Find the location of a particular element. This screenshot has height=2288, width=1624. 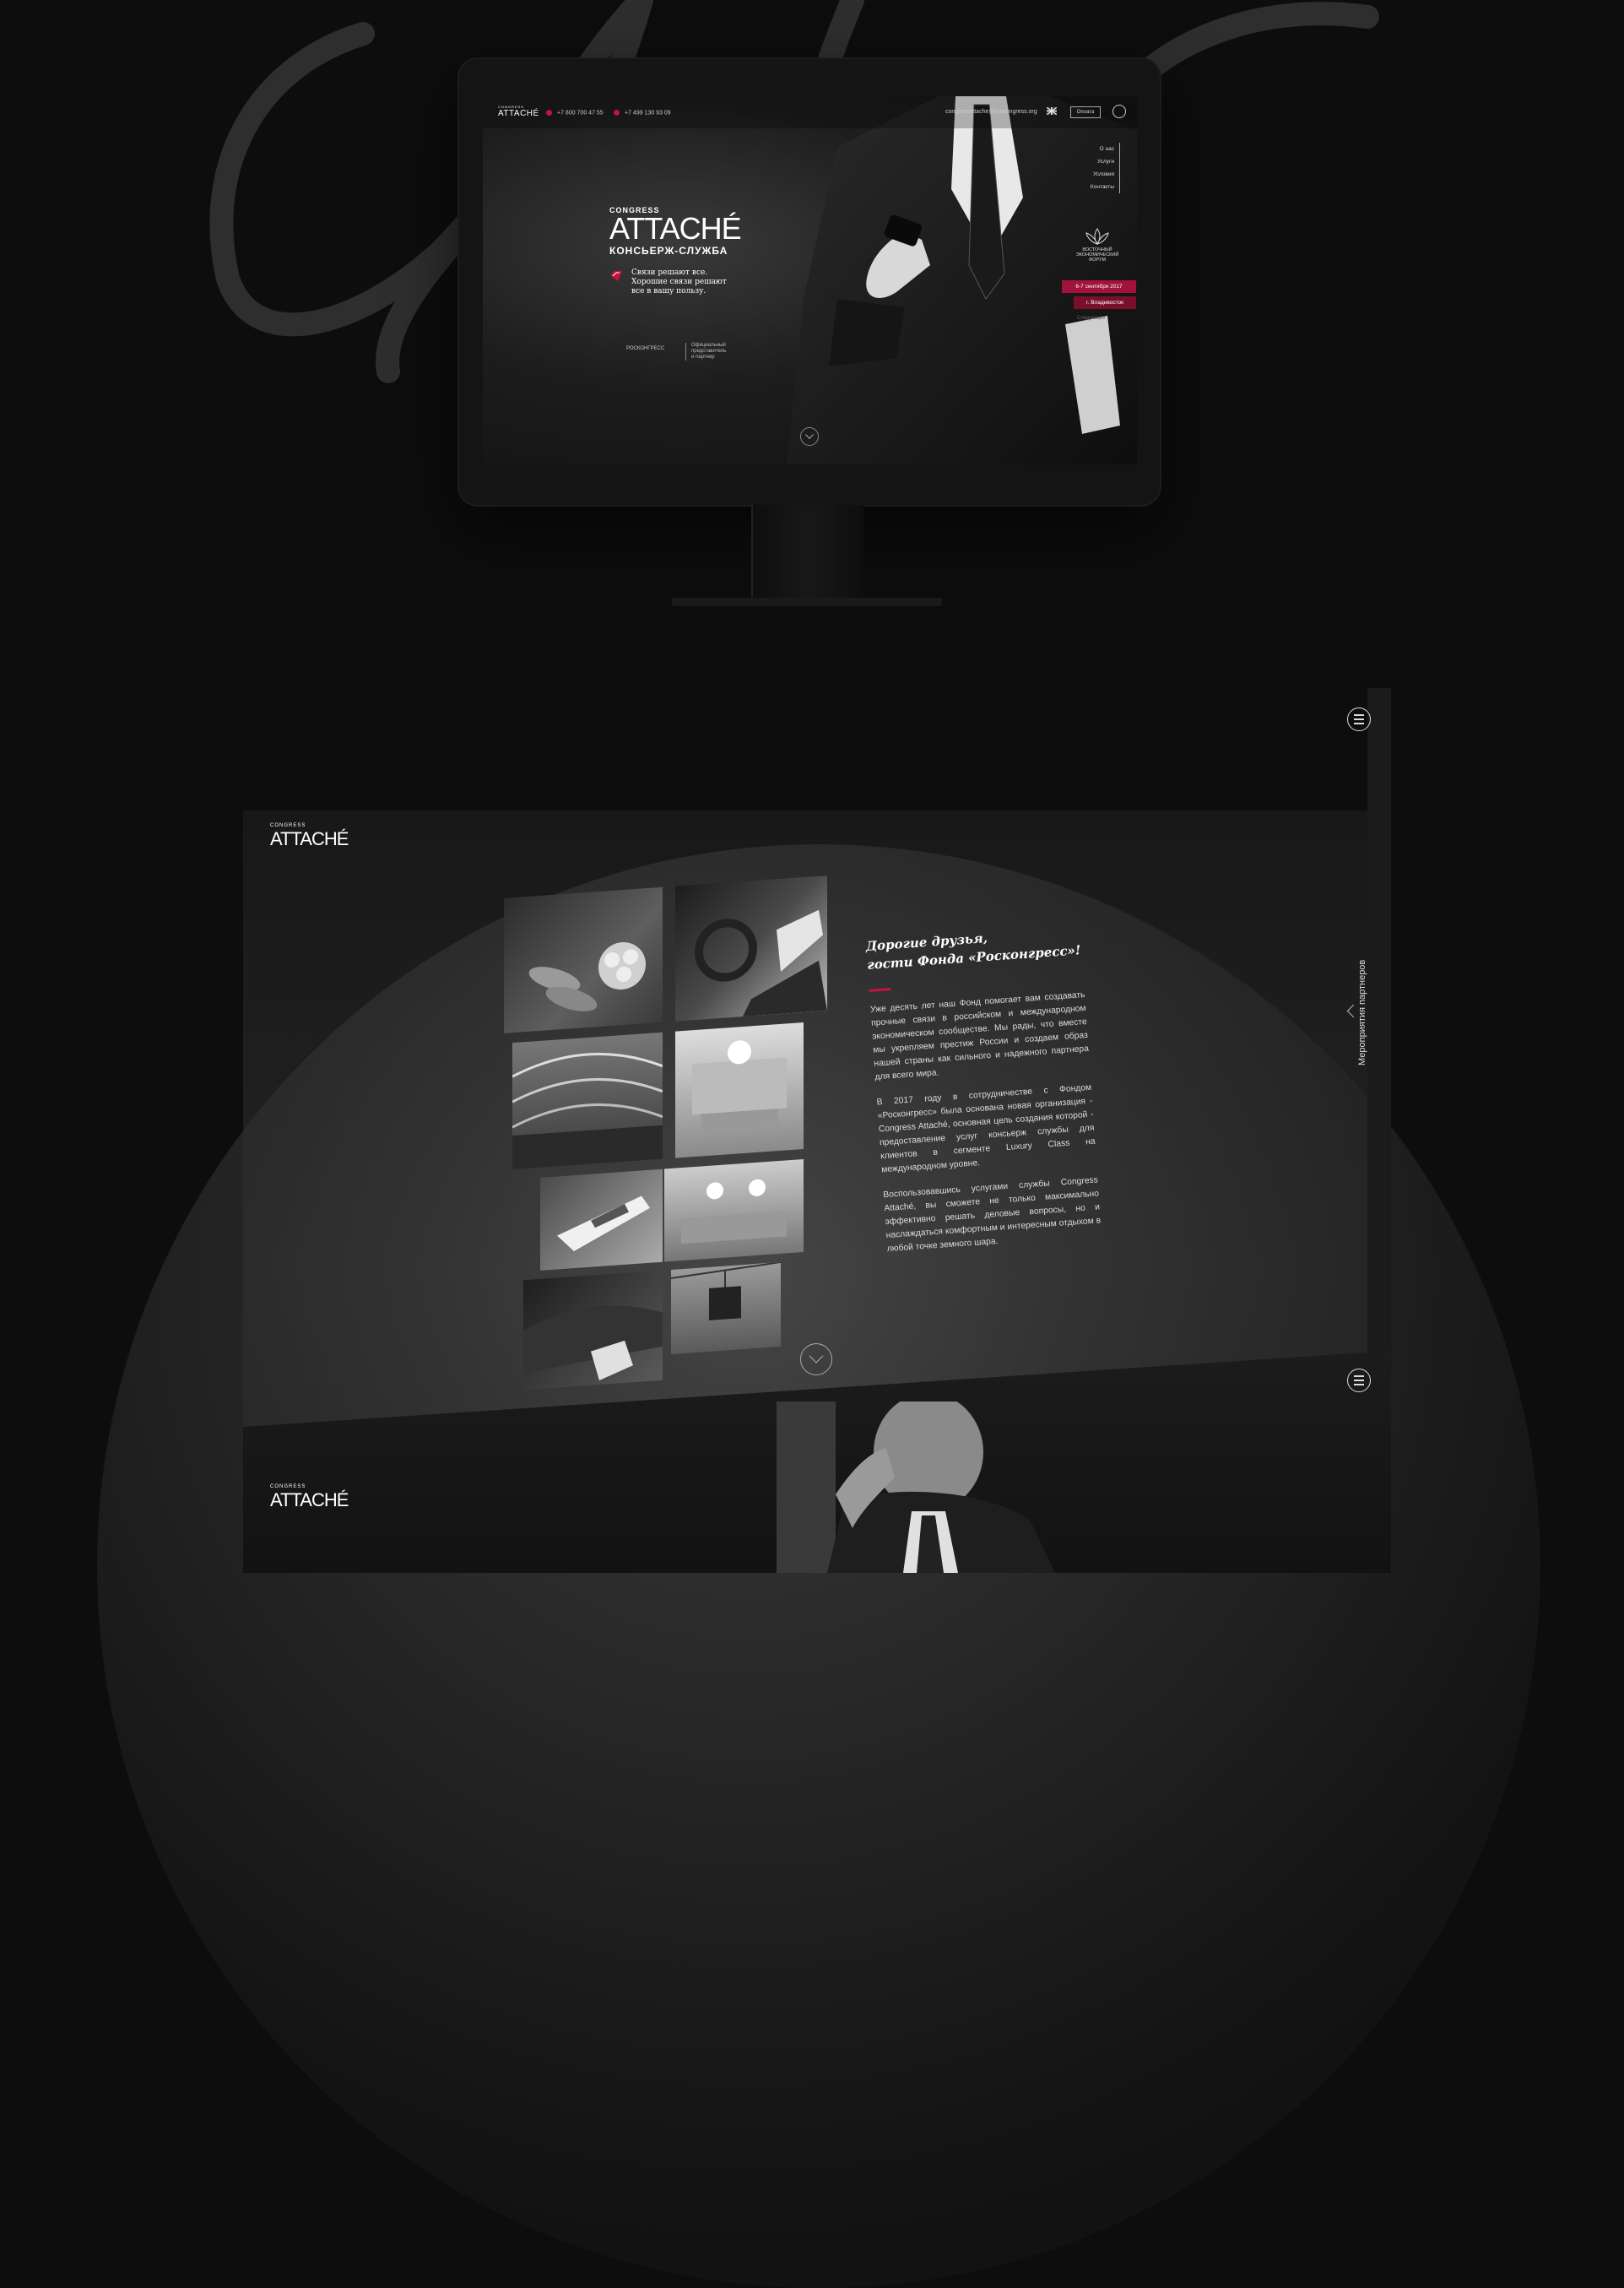

monitor-logo: CONGRESS ATTACHÉ is located at coordinates (518, 111).